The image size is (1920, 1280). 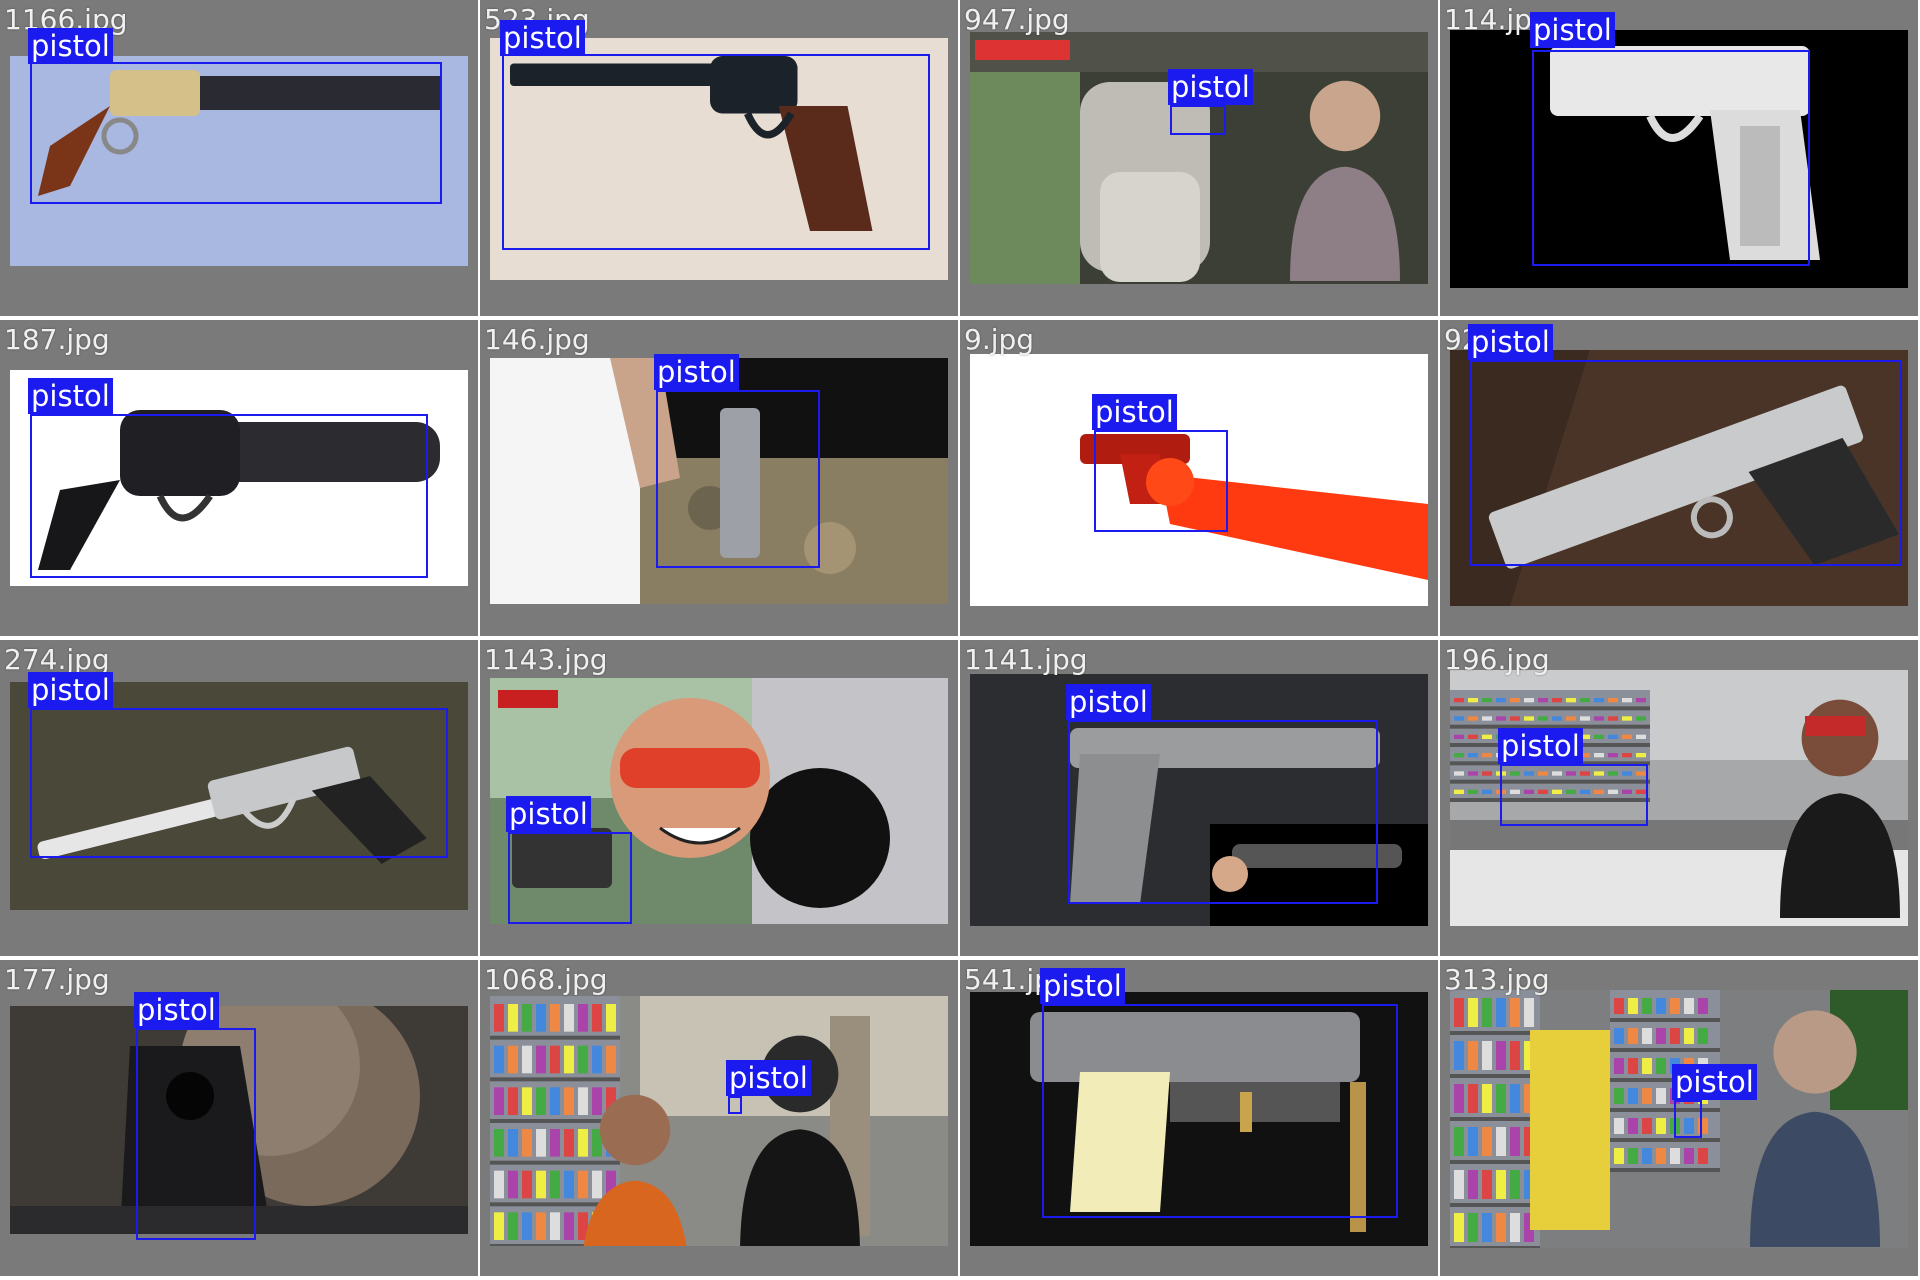 I want to click on detection-tile: 541.jpg pistol, so click(x=1199, y=1118).